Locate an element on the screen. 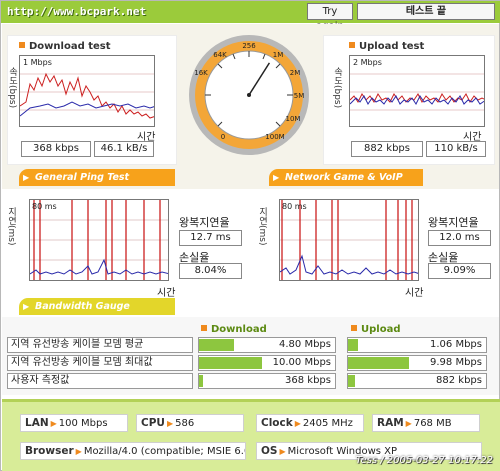 The width and height of the screenshot is (500, 471). game-time-label: 시간 is located at coordinates (414, 293).